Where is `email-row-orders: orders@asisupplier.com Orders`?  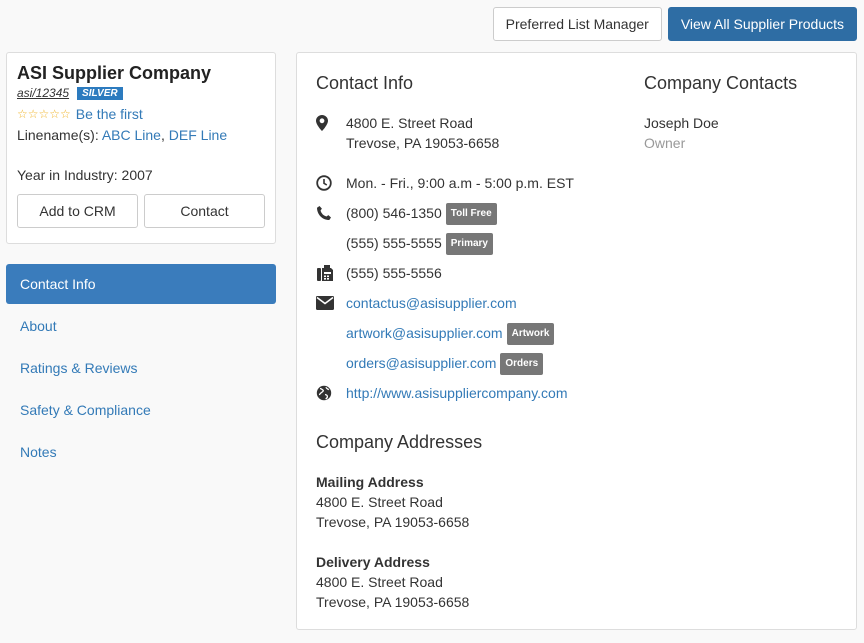
email-row-orders: orders@asisupplier.com Orders is located at coordinates (430, 365).